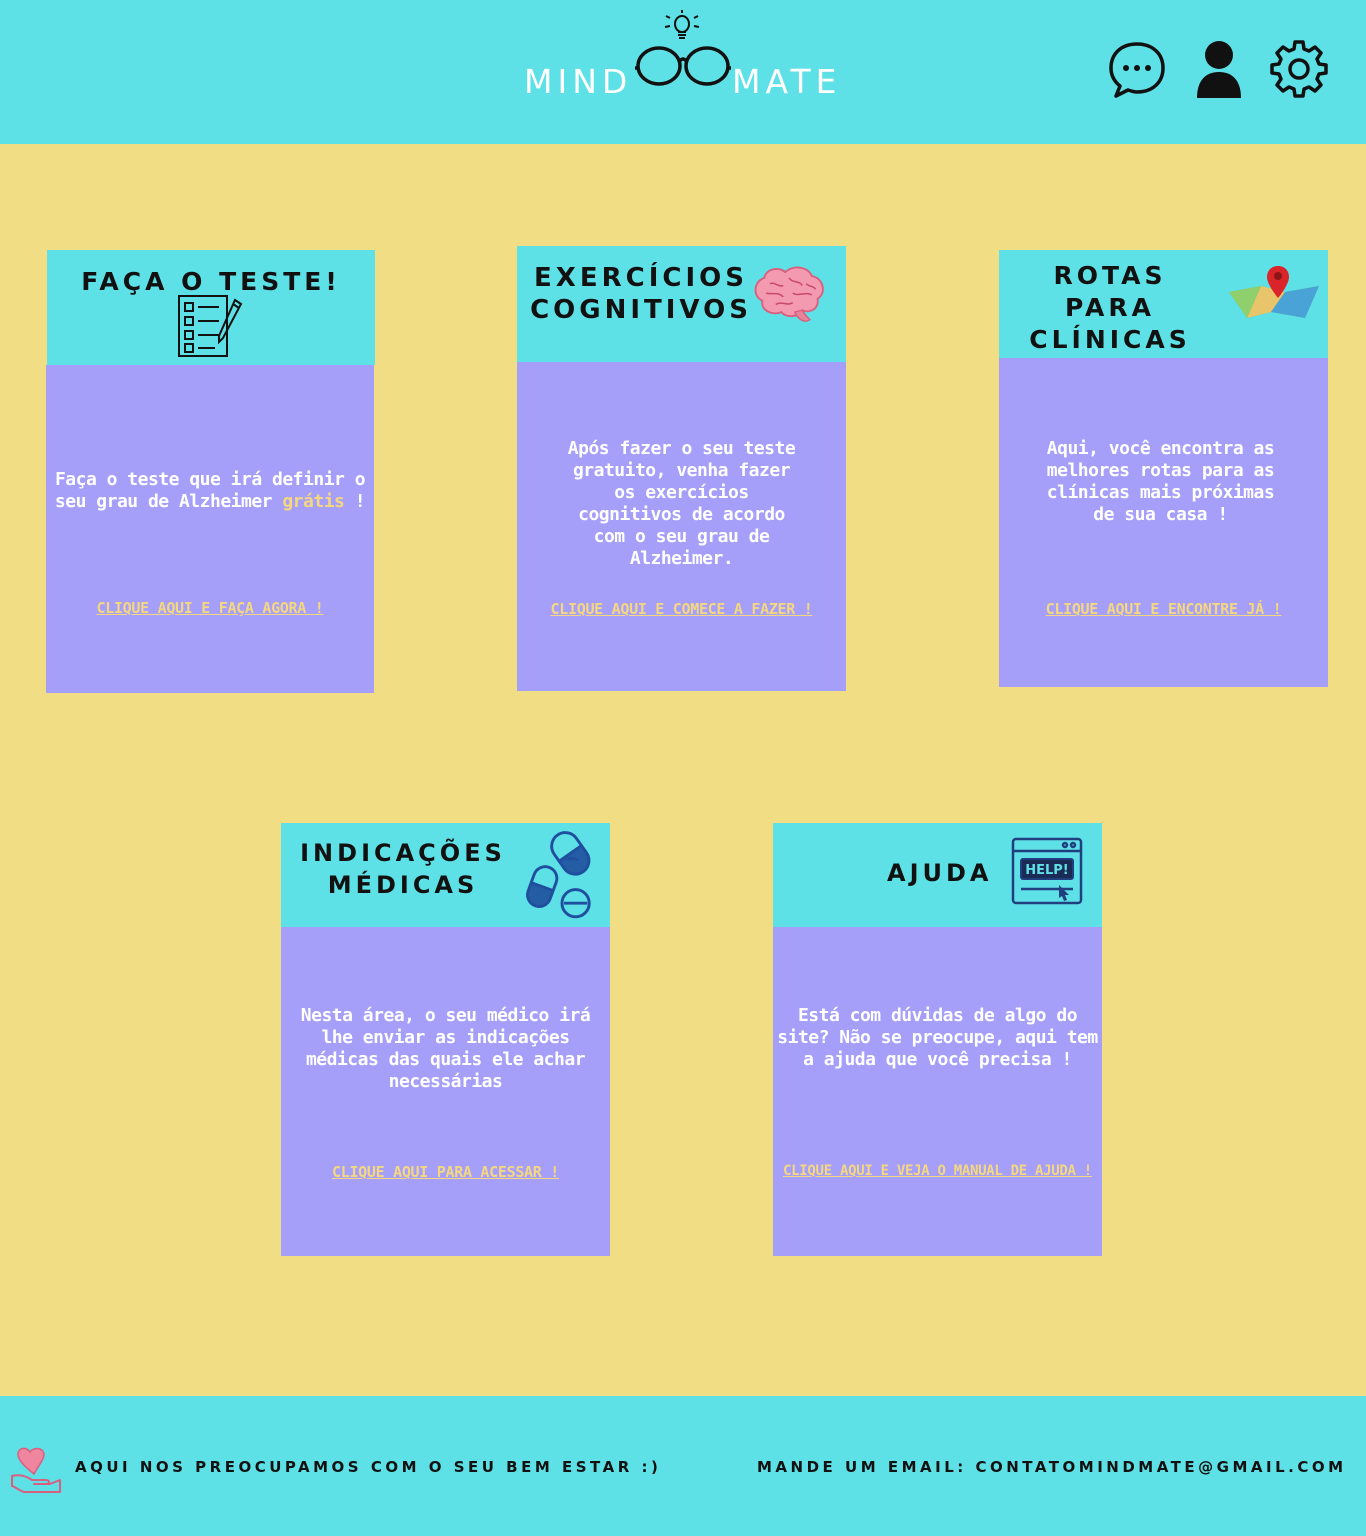 Image resolution: width=1366 pixels, height=1536 pixels. I want to click on gear-icon, so click(1299, 69).